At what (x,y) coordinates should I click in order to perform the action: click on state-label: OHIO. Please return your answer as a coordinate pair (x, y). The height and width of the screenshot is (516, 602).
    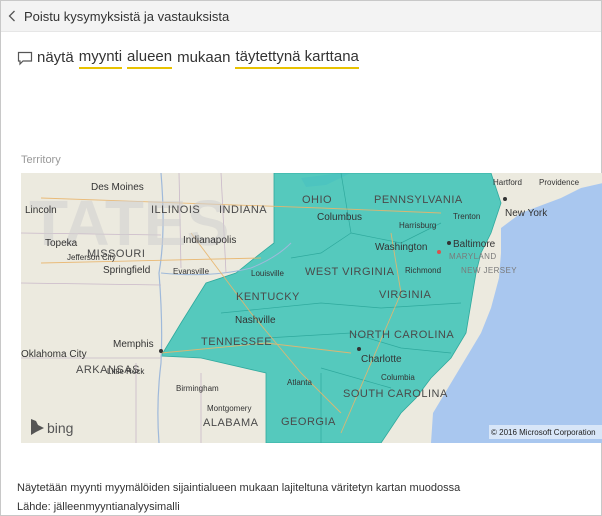
    Looking at the image, I should click on (317, 200).